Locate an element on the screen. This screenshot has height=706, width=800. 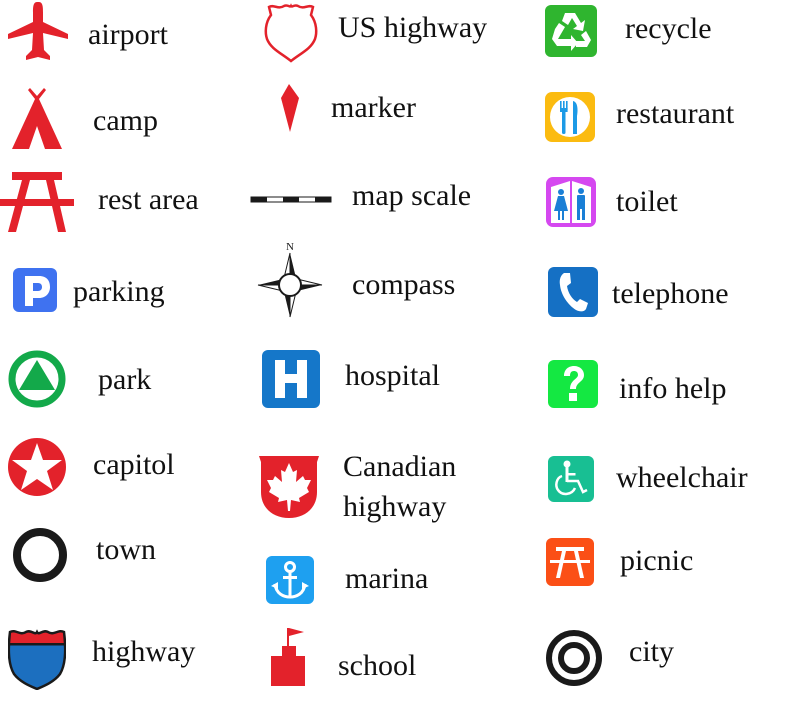
legend-label: rest area is located at coordinates (148, 199).